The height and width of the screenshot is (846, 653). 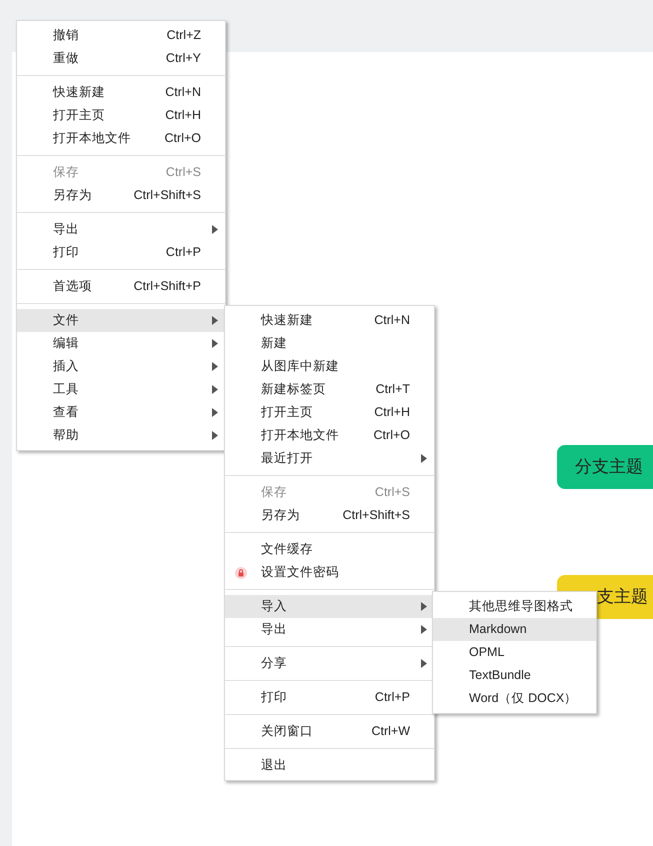 What do you see at coordinates (121, 320) in the screenshot?
I see `menu-item: 文件` at bounding box center [121, 320].